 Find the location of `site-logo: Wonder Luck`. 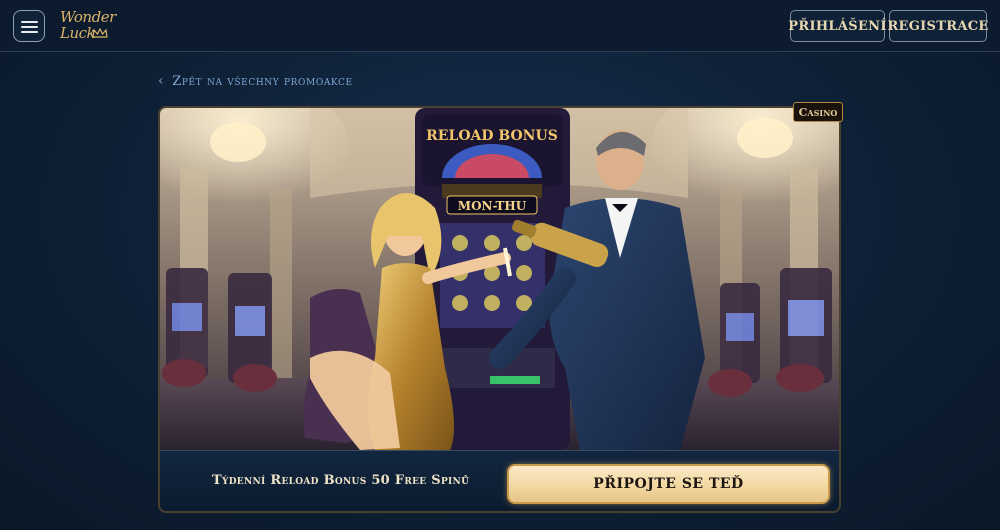

site-logo: Wonder Luck is located at coordinates (89, 26).